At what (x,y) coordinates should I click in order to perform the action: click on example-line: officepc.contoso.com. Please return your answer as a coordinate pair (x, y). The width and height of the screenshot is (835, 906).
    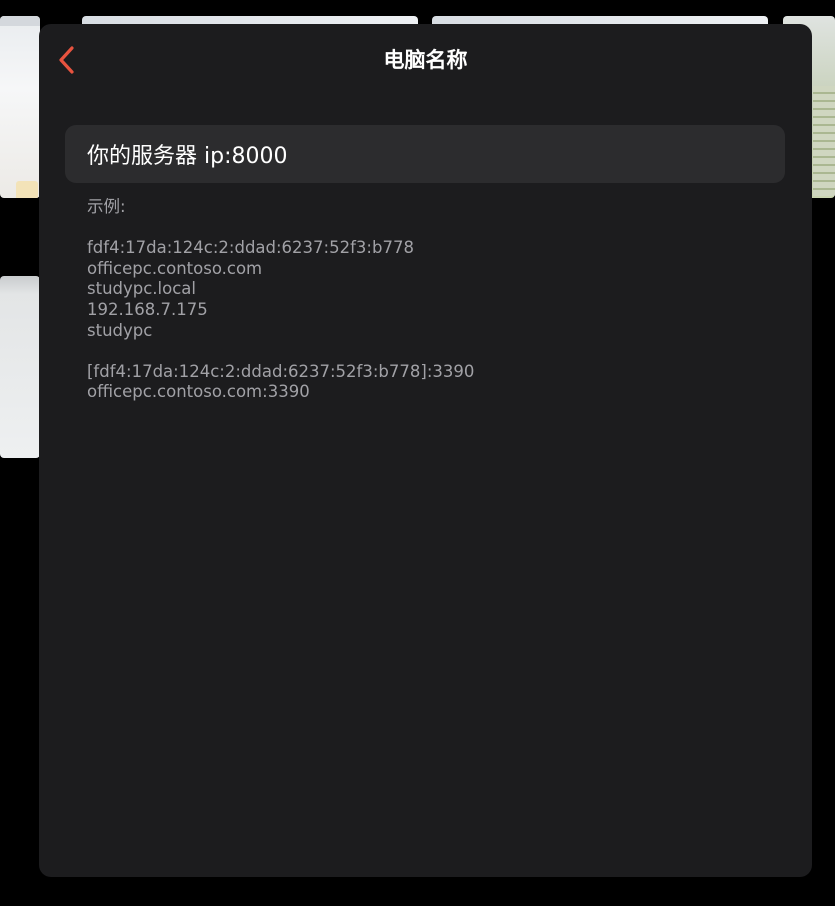
    Looking at the image, I should click on (175, 268).